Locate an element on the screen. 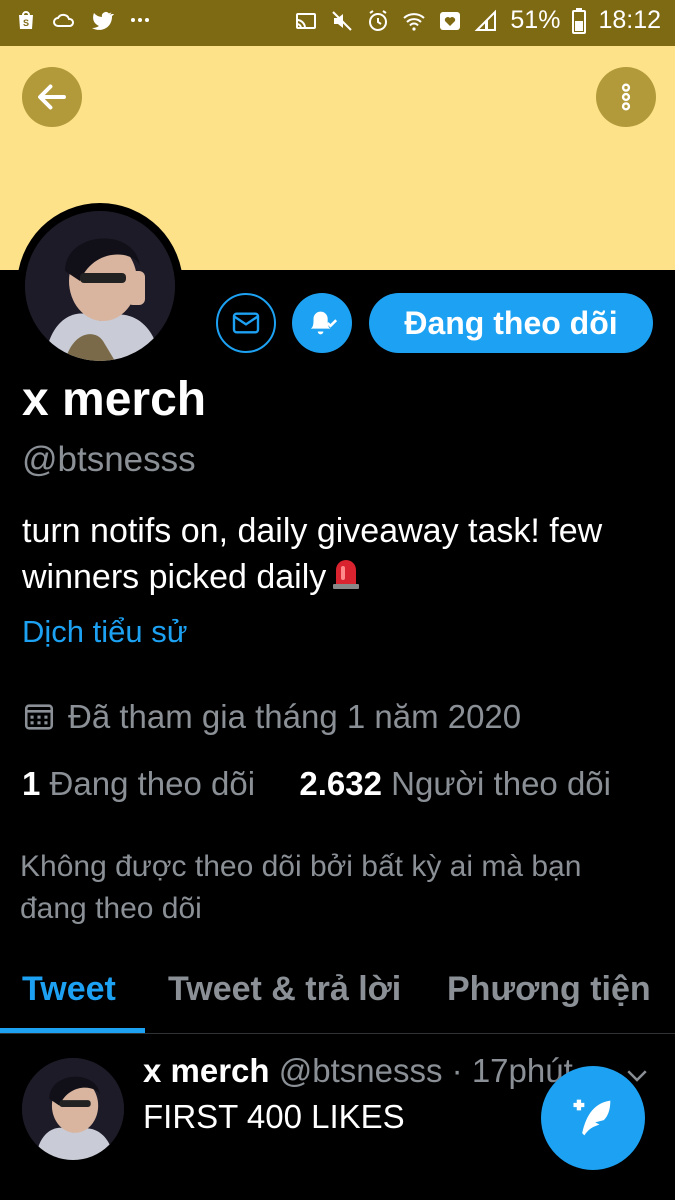 This screenshot has height=1200, width=675. followers-count: 2.632 is located at coordinates (340, 783).